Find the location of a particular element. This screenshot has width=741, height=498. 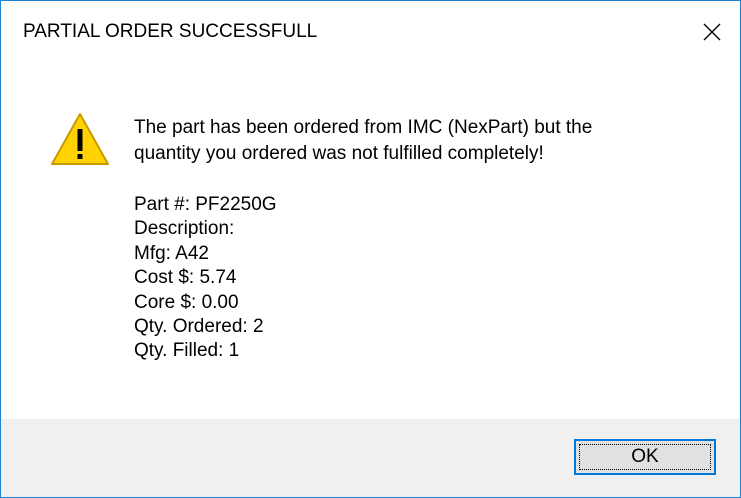

close-button is located at coordinates (712, 32).